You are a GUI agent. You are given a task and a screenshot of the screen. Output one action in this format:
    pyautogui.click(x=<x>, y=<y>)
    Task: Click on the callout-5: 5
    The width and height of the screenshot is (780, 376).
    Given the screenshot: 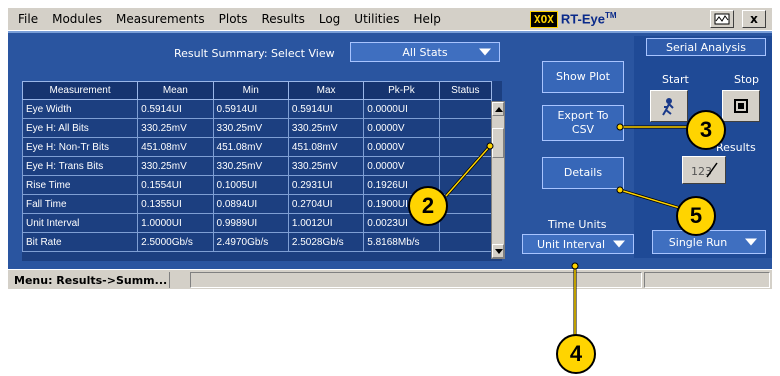 What is the action you would take?
    pyautogui.click(x=696, y=216)
    